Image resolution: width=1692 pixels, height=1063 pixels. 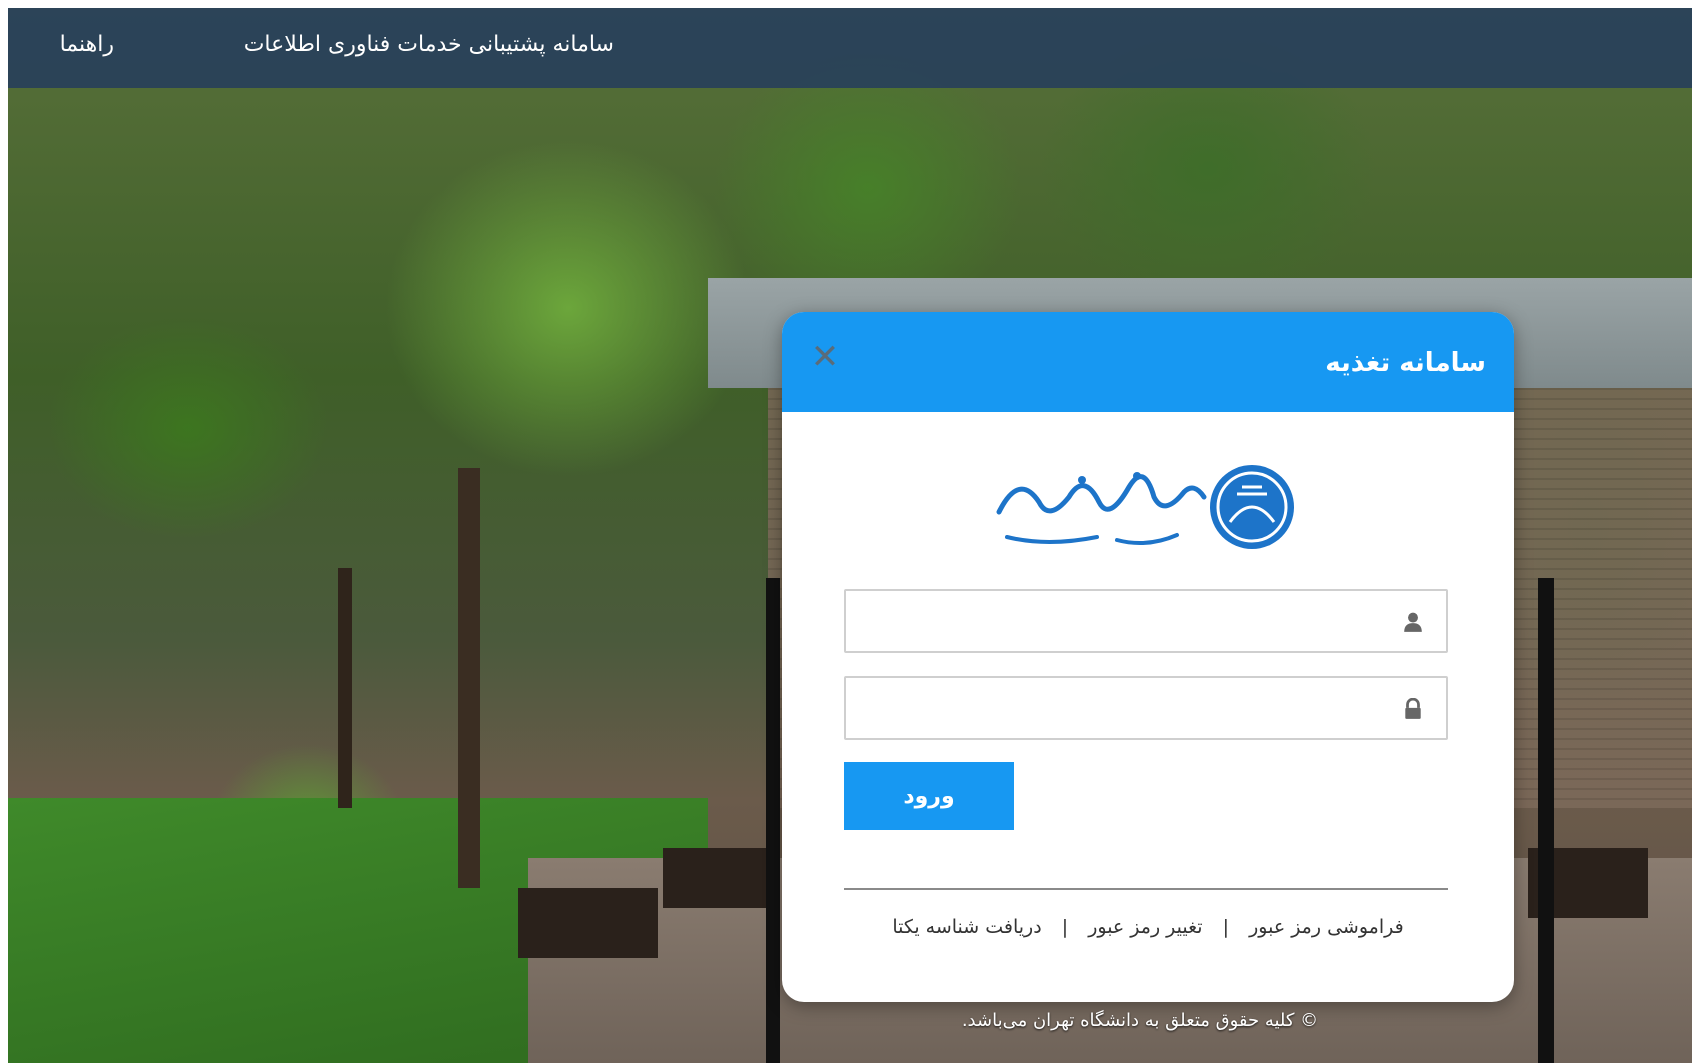 I want to click on divider, so click(x=1146, y=889).